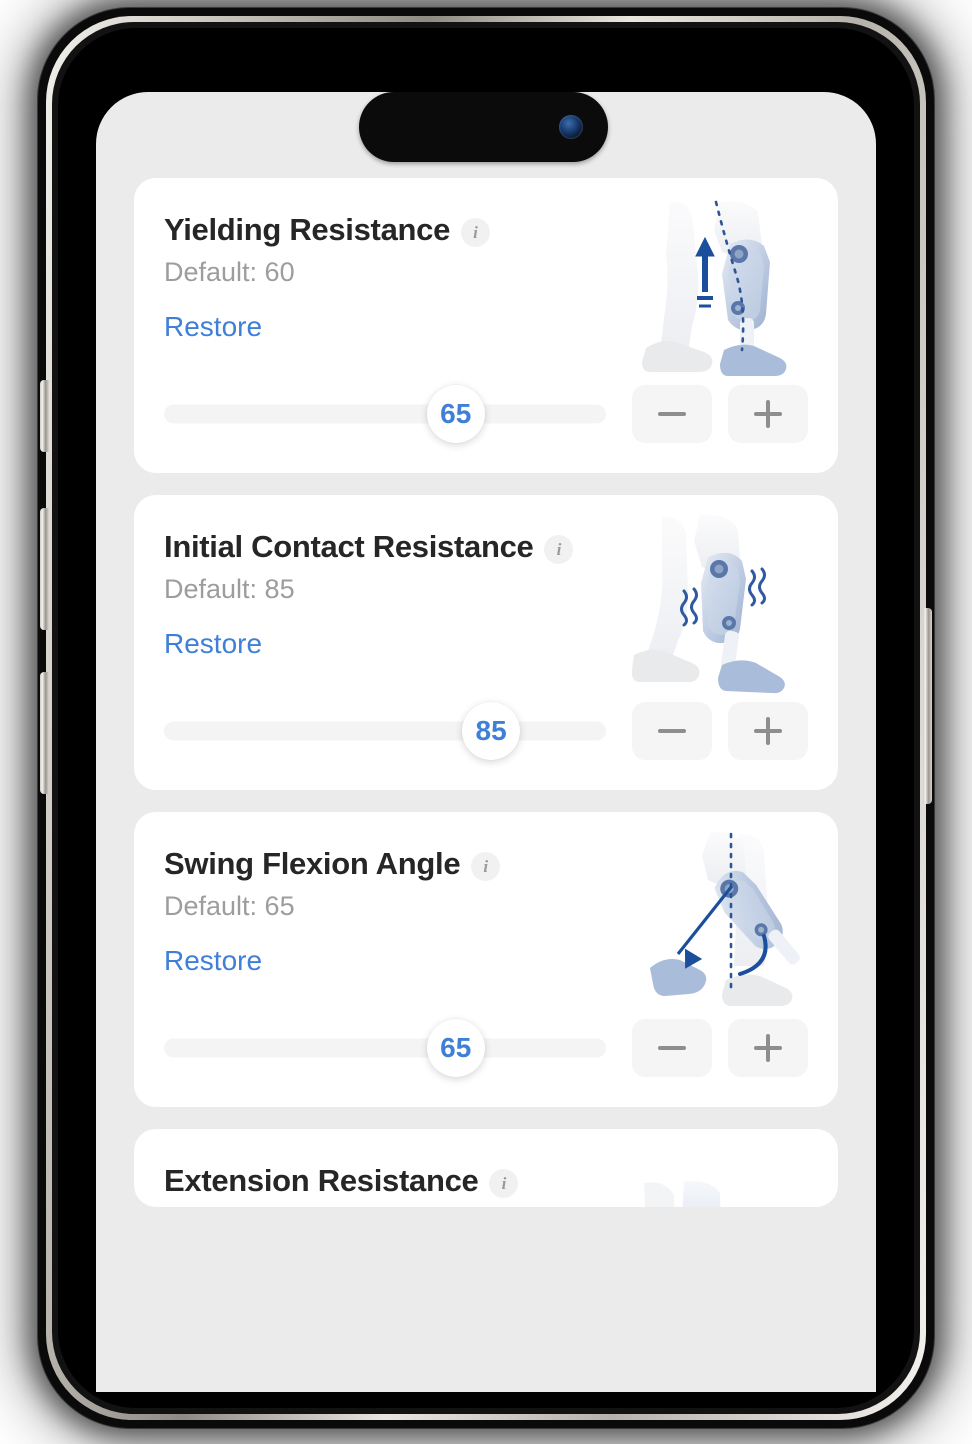 The height and width of the screenshot is (1444, 972). I want to click on dynamic-island, so click(483, 127).